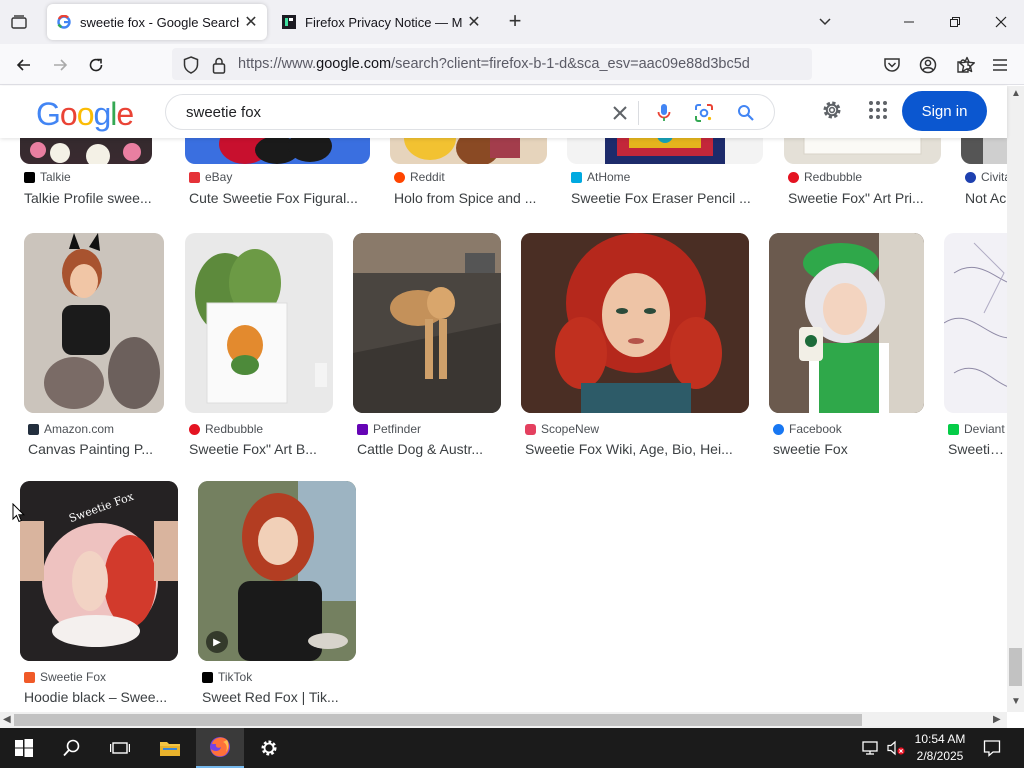  Describe the element at coordinates (620, 113) in the screenshot. I see `clear-search-icon` at that location.